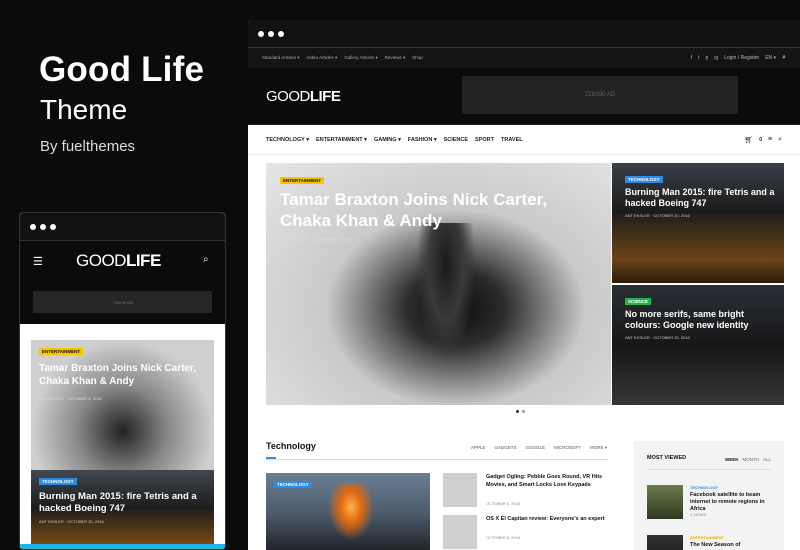  Describe the element at coordinates (422, 140) in the screenshot. I see `menu-item-fashion: FASHION ▾` at that location.